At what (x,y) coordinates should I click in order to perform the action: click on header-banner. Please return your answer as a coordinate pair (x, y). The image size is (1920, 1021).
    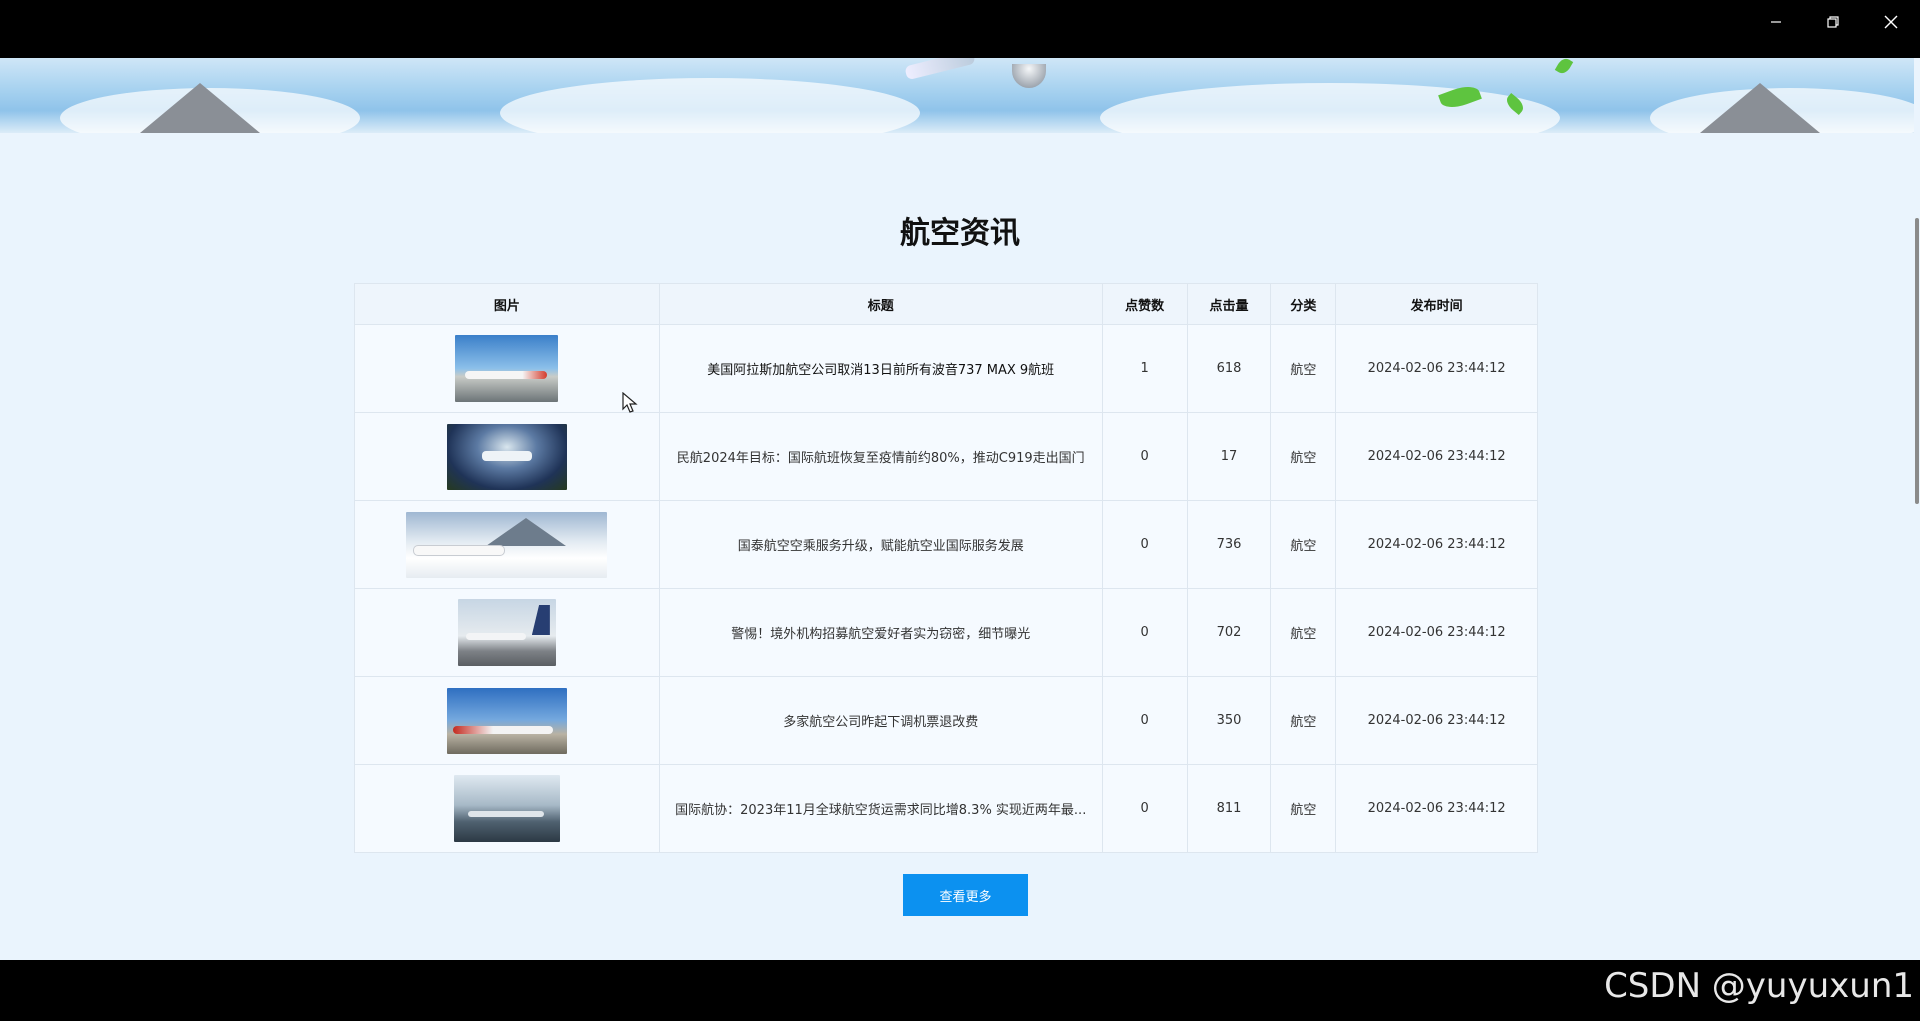
    Looking at the image, I should click on (960, 95).